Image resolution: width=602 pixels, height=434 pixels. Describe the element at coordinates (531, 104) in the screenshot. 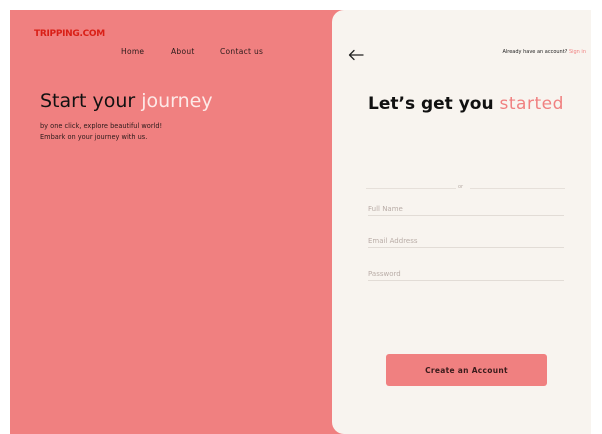

I see `form-title-highlight: started` at that location.